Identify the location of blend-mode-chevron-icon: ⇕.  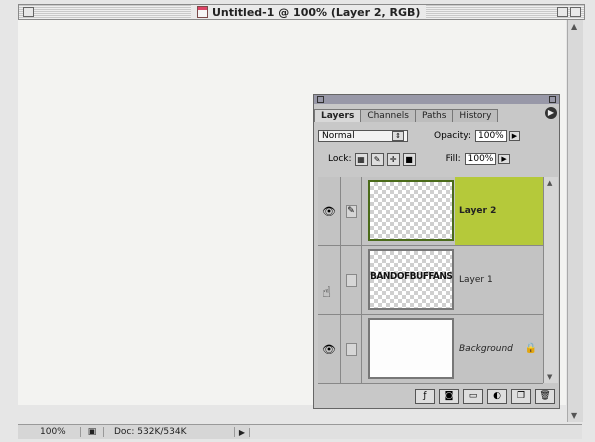
(398, 136).